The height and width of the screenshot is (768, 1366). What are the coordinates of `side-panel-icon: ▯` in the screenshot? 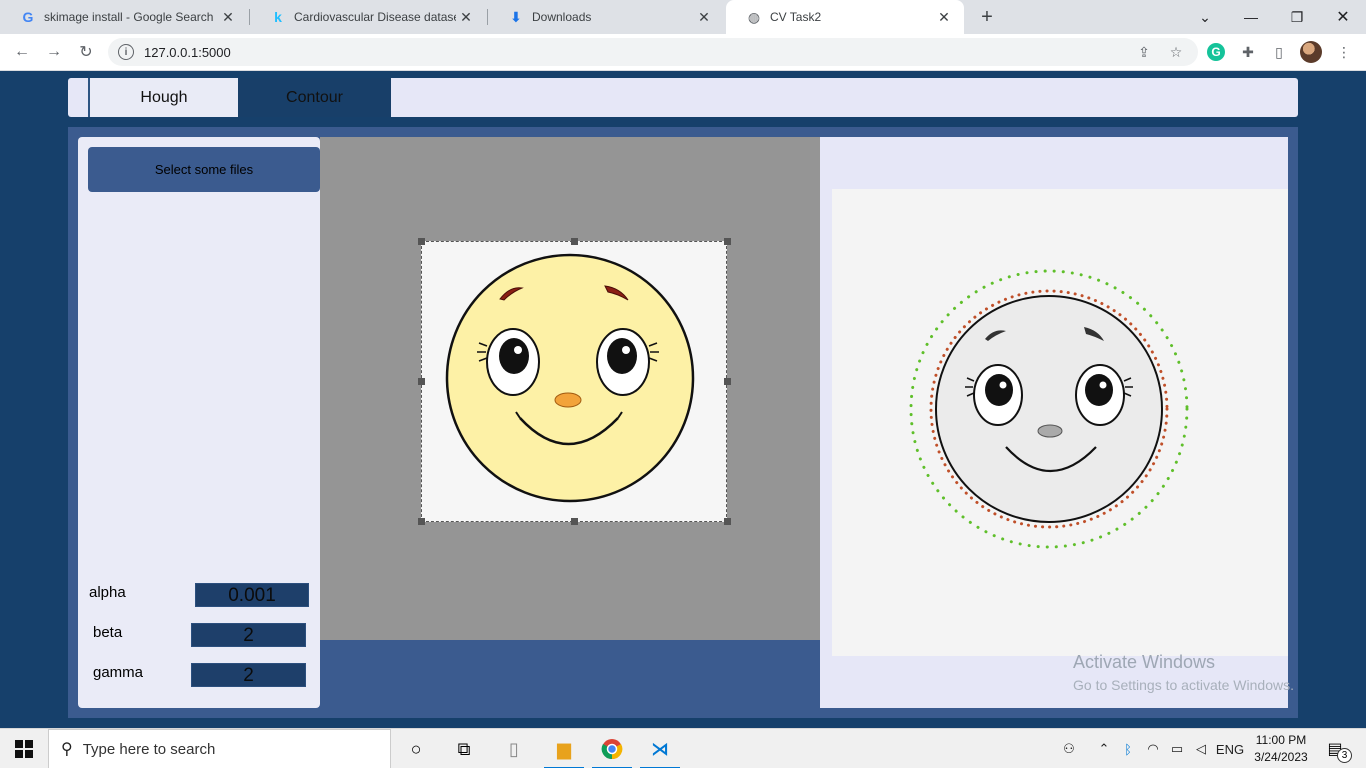 It's located at (1279, 52).